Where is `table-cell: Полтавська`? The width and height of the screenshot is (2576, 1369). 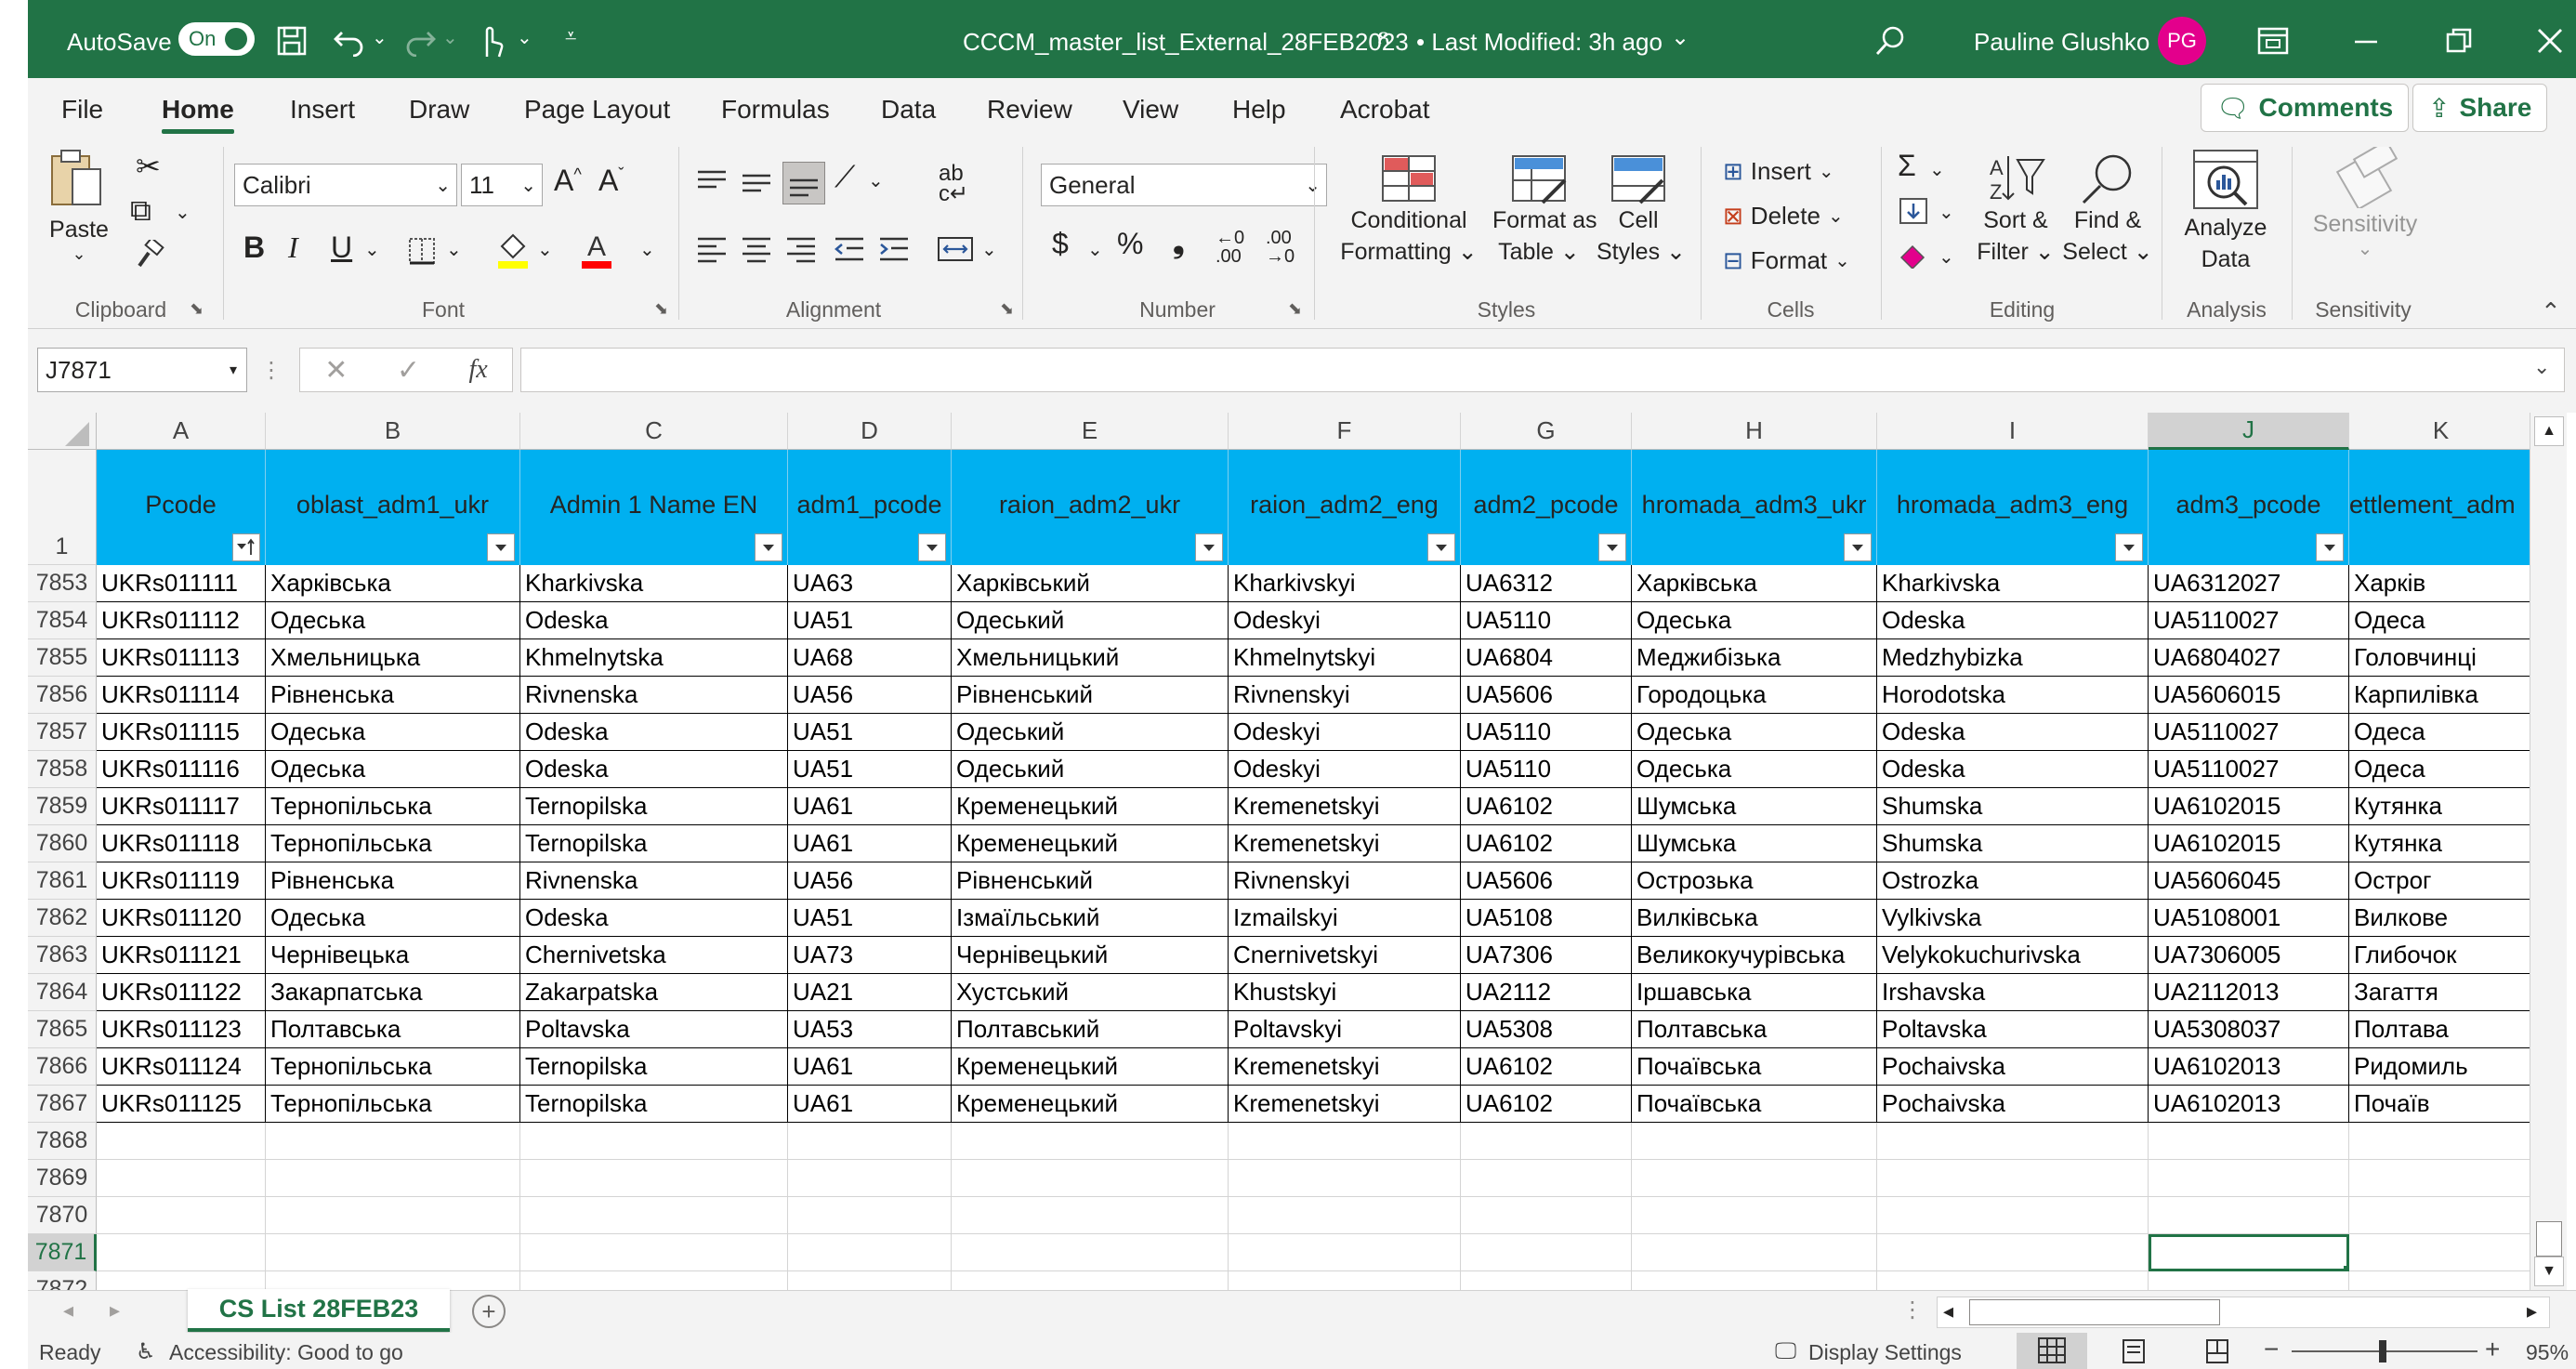 table-cell: Полтавська is located at coordinates (1754, 1029).